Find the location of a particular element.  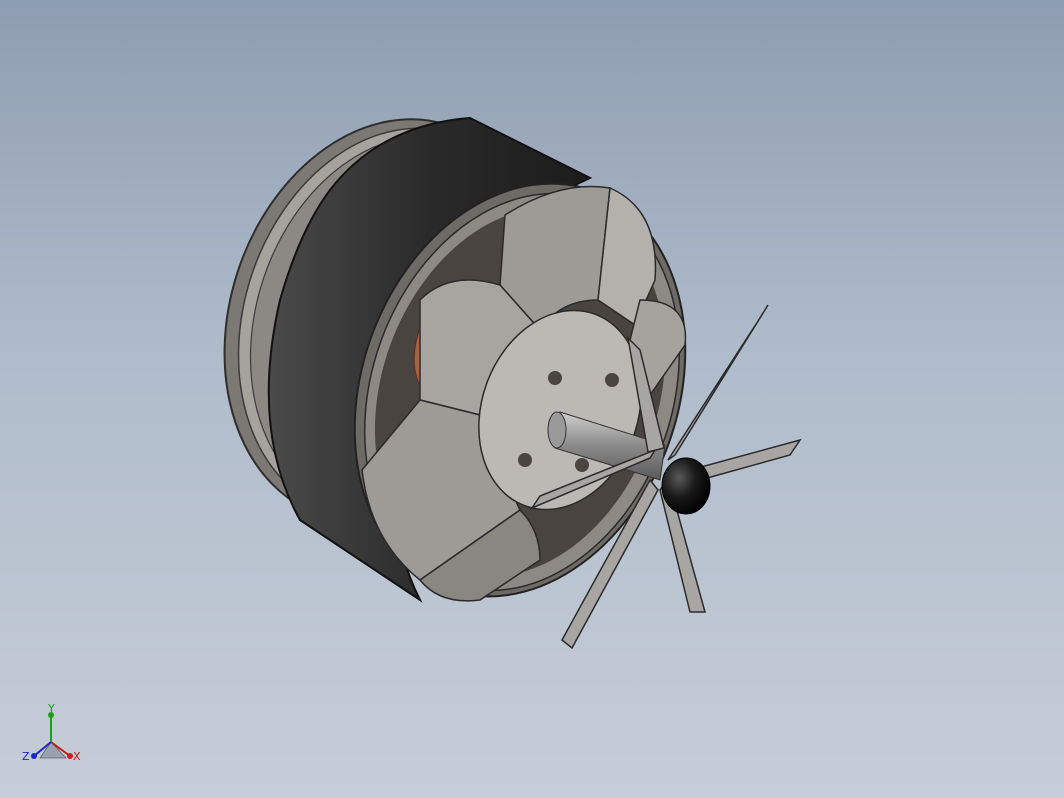

x-axis-label: X is located at coordinates (77, 756).